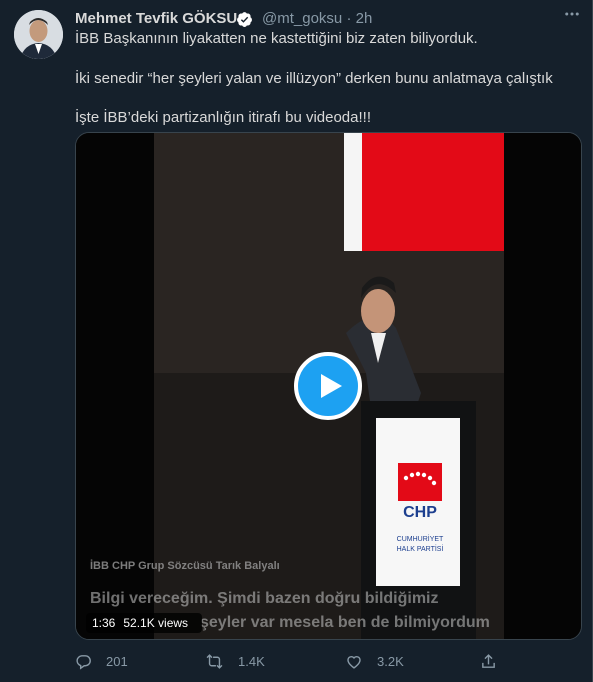 The image size is (593, 682). What do you see at coordinates (101, 661) in the screenshot?
I see `reply-button: 201` at bounding box center [101, 661].